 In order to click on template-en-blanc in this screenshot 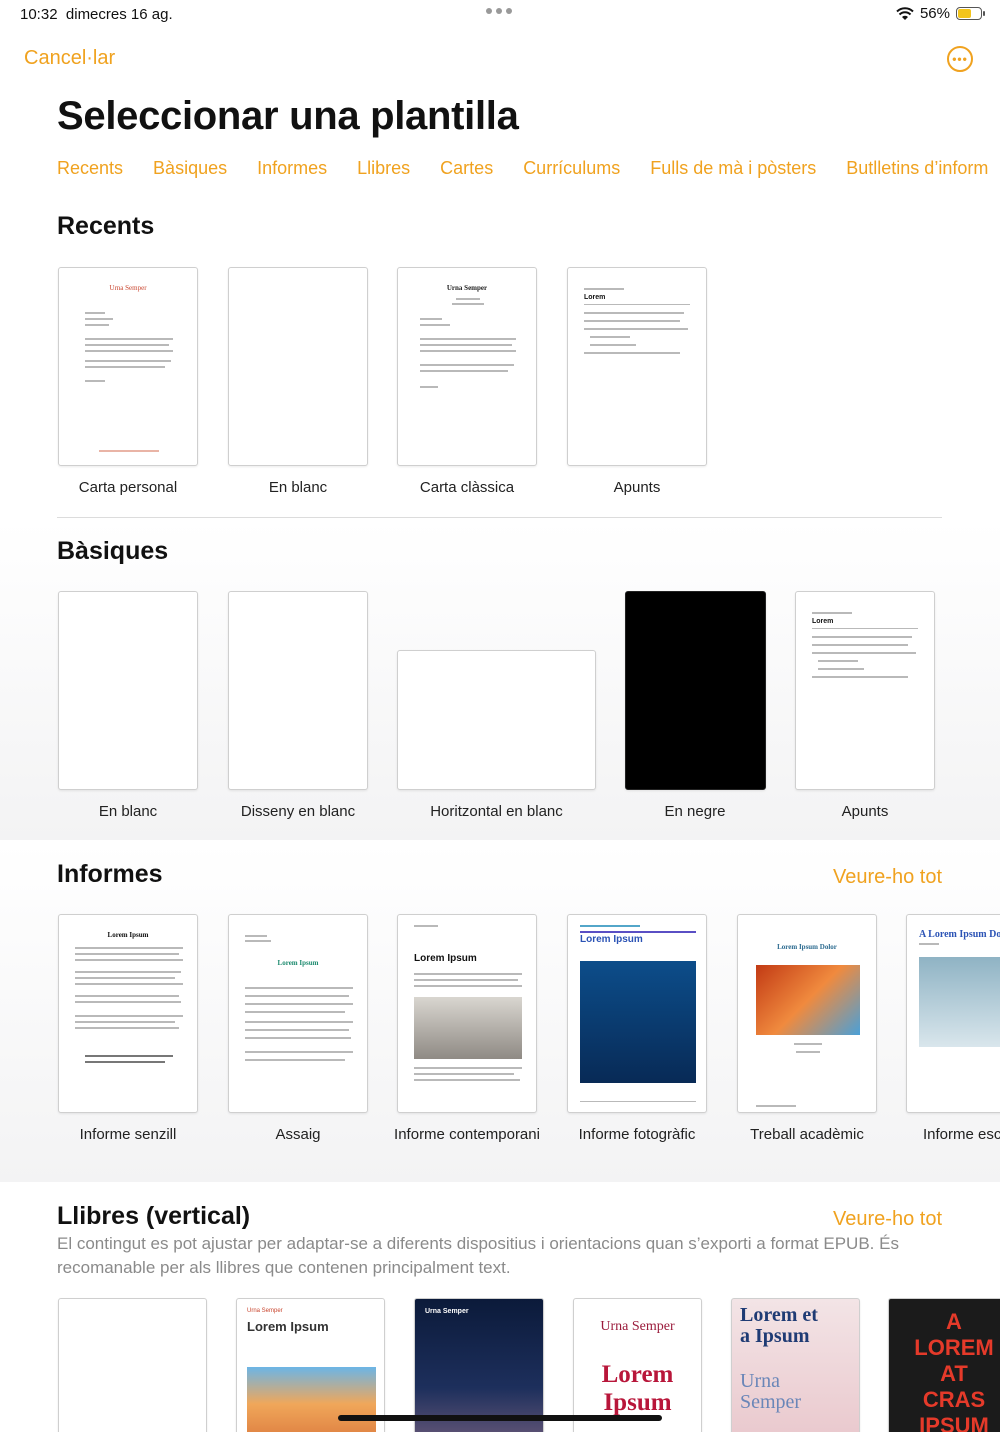, I will do `click(128, 690)`.